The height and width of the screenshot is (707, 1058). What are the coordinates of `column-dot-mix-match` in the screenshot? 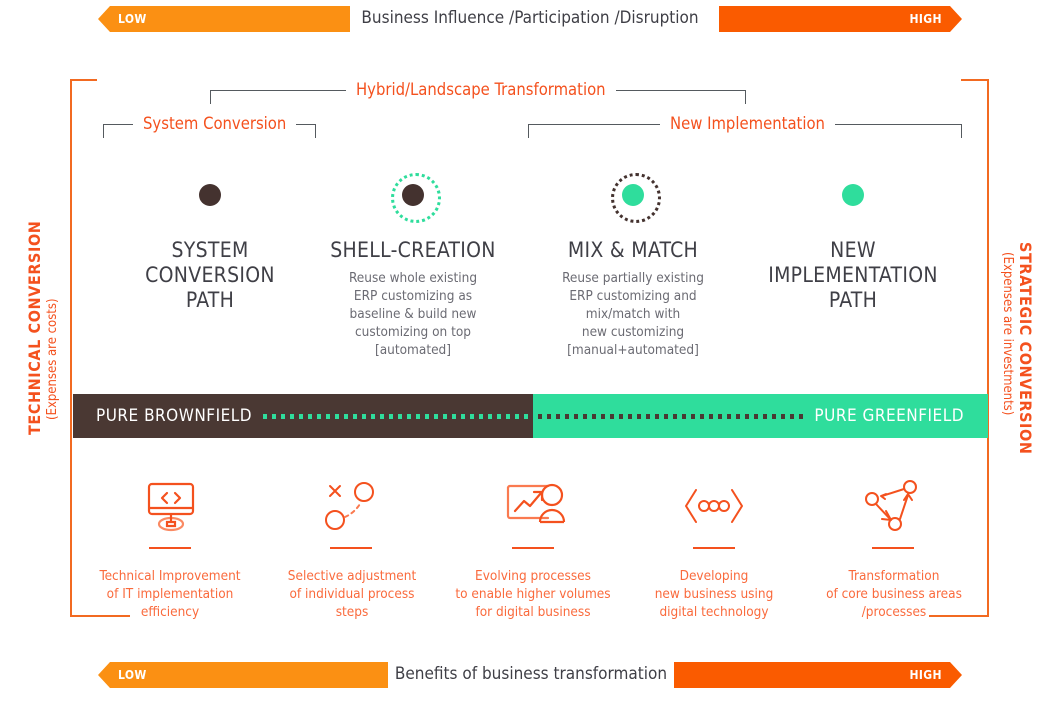 It's located at (633, 195).